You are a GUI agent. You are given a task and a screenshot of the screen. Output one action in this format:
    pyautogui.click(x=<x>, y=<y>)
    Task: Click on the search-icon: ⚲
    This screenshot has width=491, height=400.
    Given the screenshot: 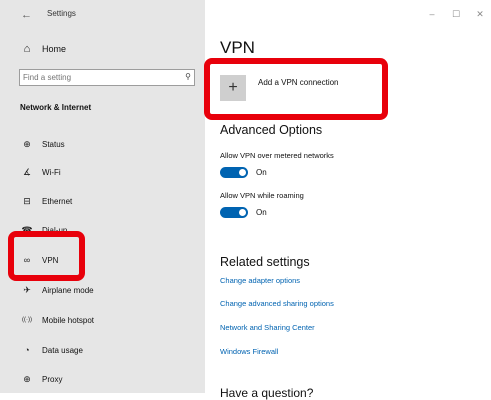 What is the action you would take?
    pyautogui.click(x=188, y=76)
    